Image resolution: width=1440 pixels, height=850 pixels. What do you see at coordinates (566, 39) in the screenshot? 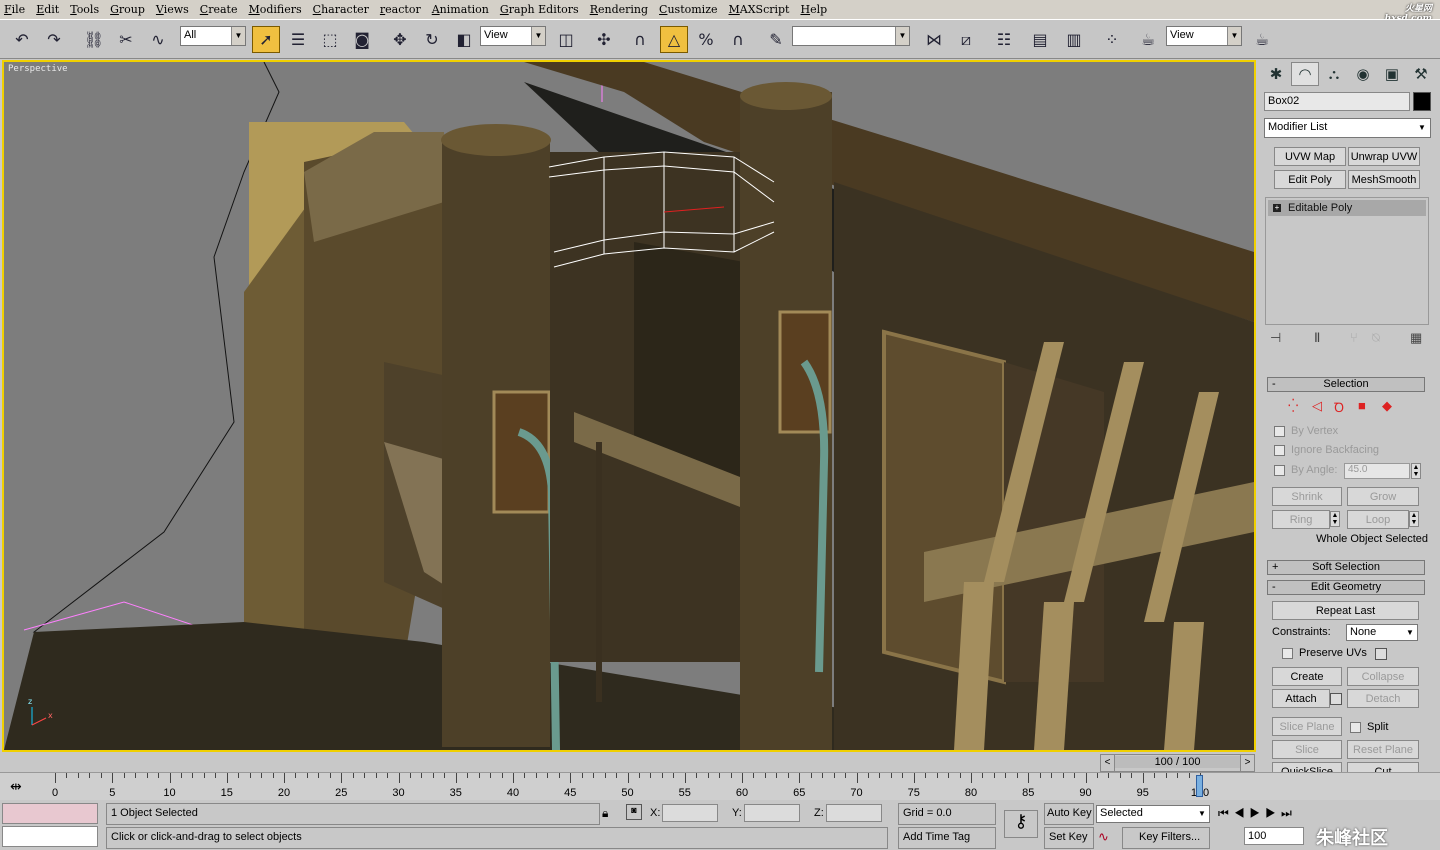
I see `pivot-center-icon: ◫` at bounding box center [566, 39].